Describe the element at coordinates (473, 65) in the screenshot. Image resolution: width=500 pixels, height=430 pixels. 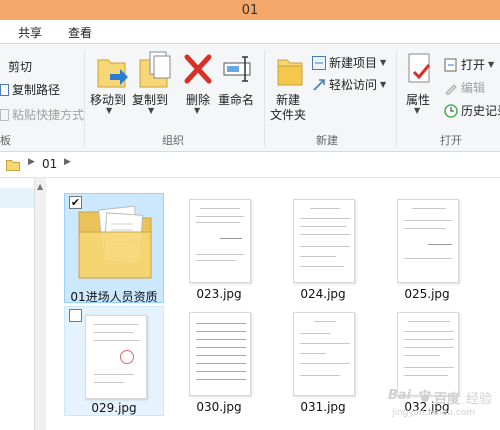
I see `open-label: 打开` at that location.